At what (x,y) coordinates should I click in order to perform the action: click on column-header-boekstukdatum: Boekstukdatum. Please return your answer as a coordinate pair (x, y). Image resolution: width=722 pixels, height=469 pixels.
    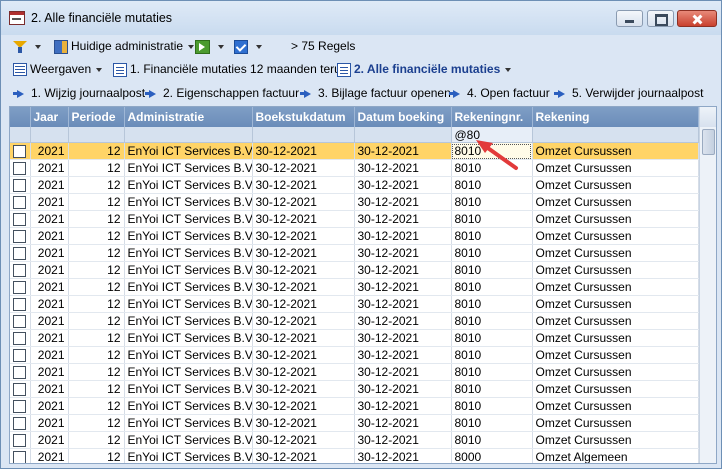
    Looking at the image, I should click on (303, 117).